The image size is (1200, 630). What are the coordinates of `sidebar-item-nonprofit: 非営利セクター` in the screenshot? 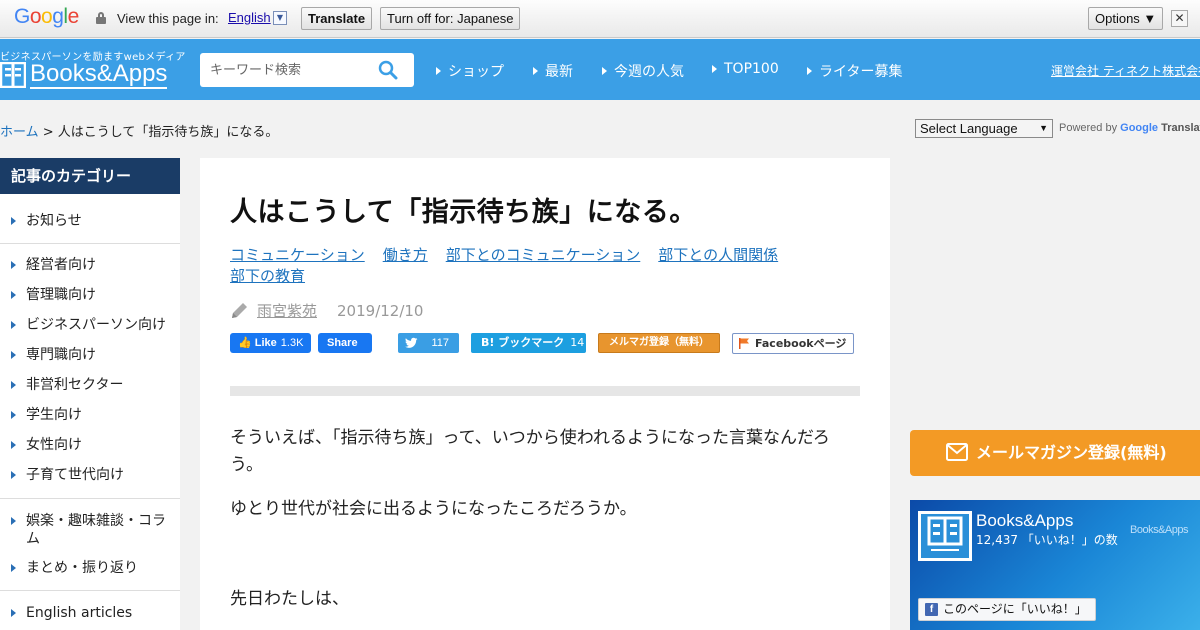 It's located at (90, 385).